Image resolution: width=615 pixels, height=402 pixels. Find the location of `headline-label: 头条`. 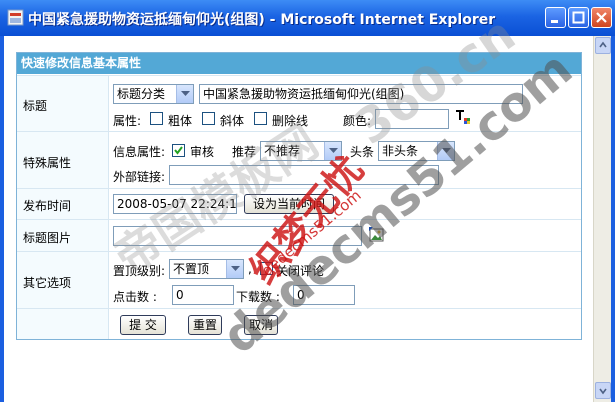

headline-label: 头条 is located at coordinates (362, 152).